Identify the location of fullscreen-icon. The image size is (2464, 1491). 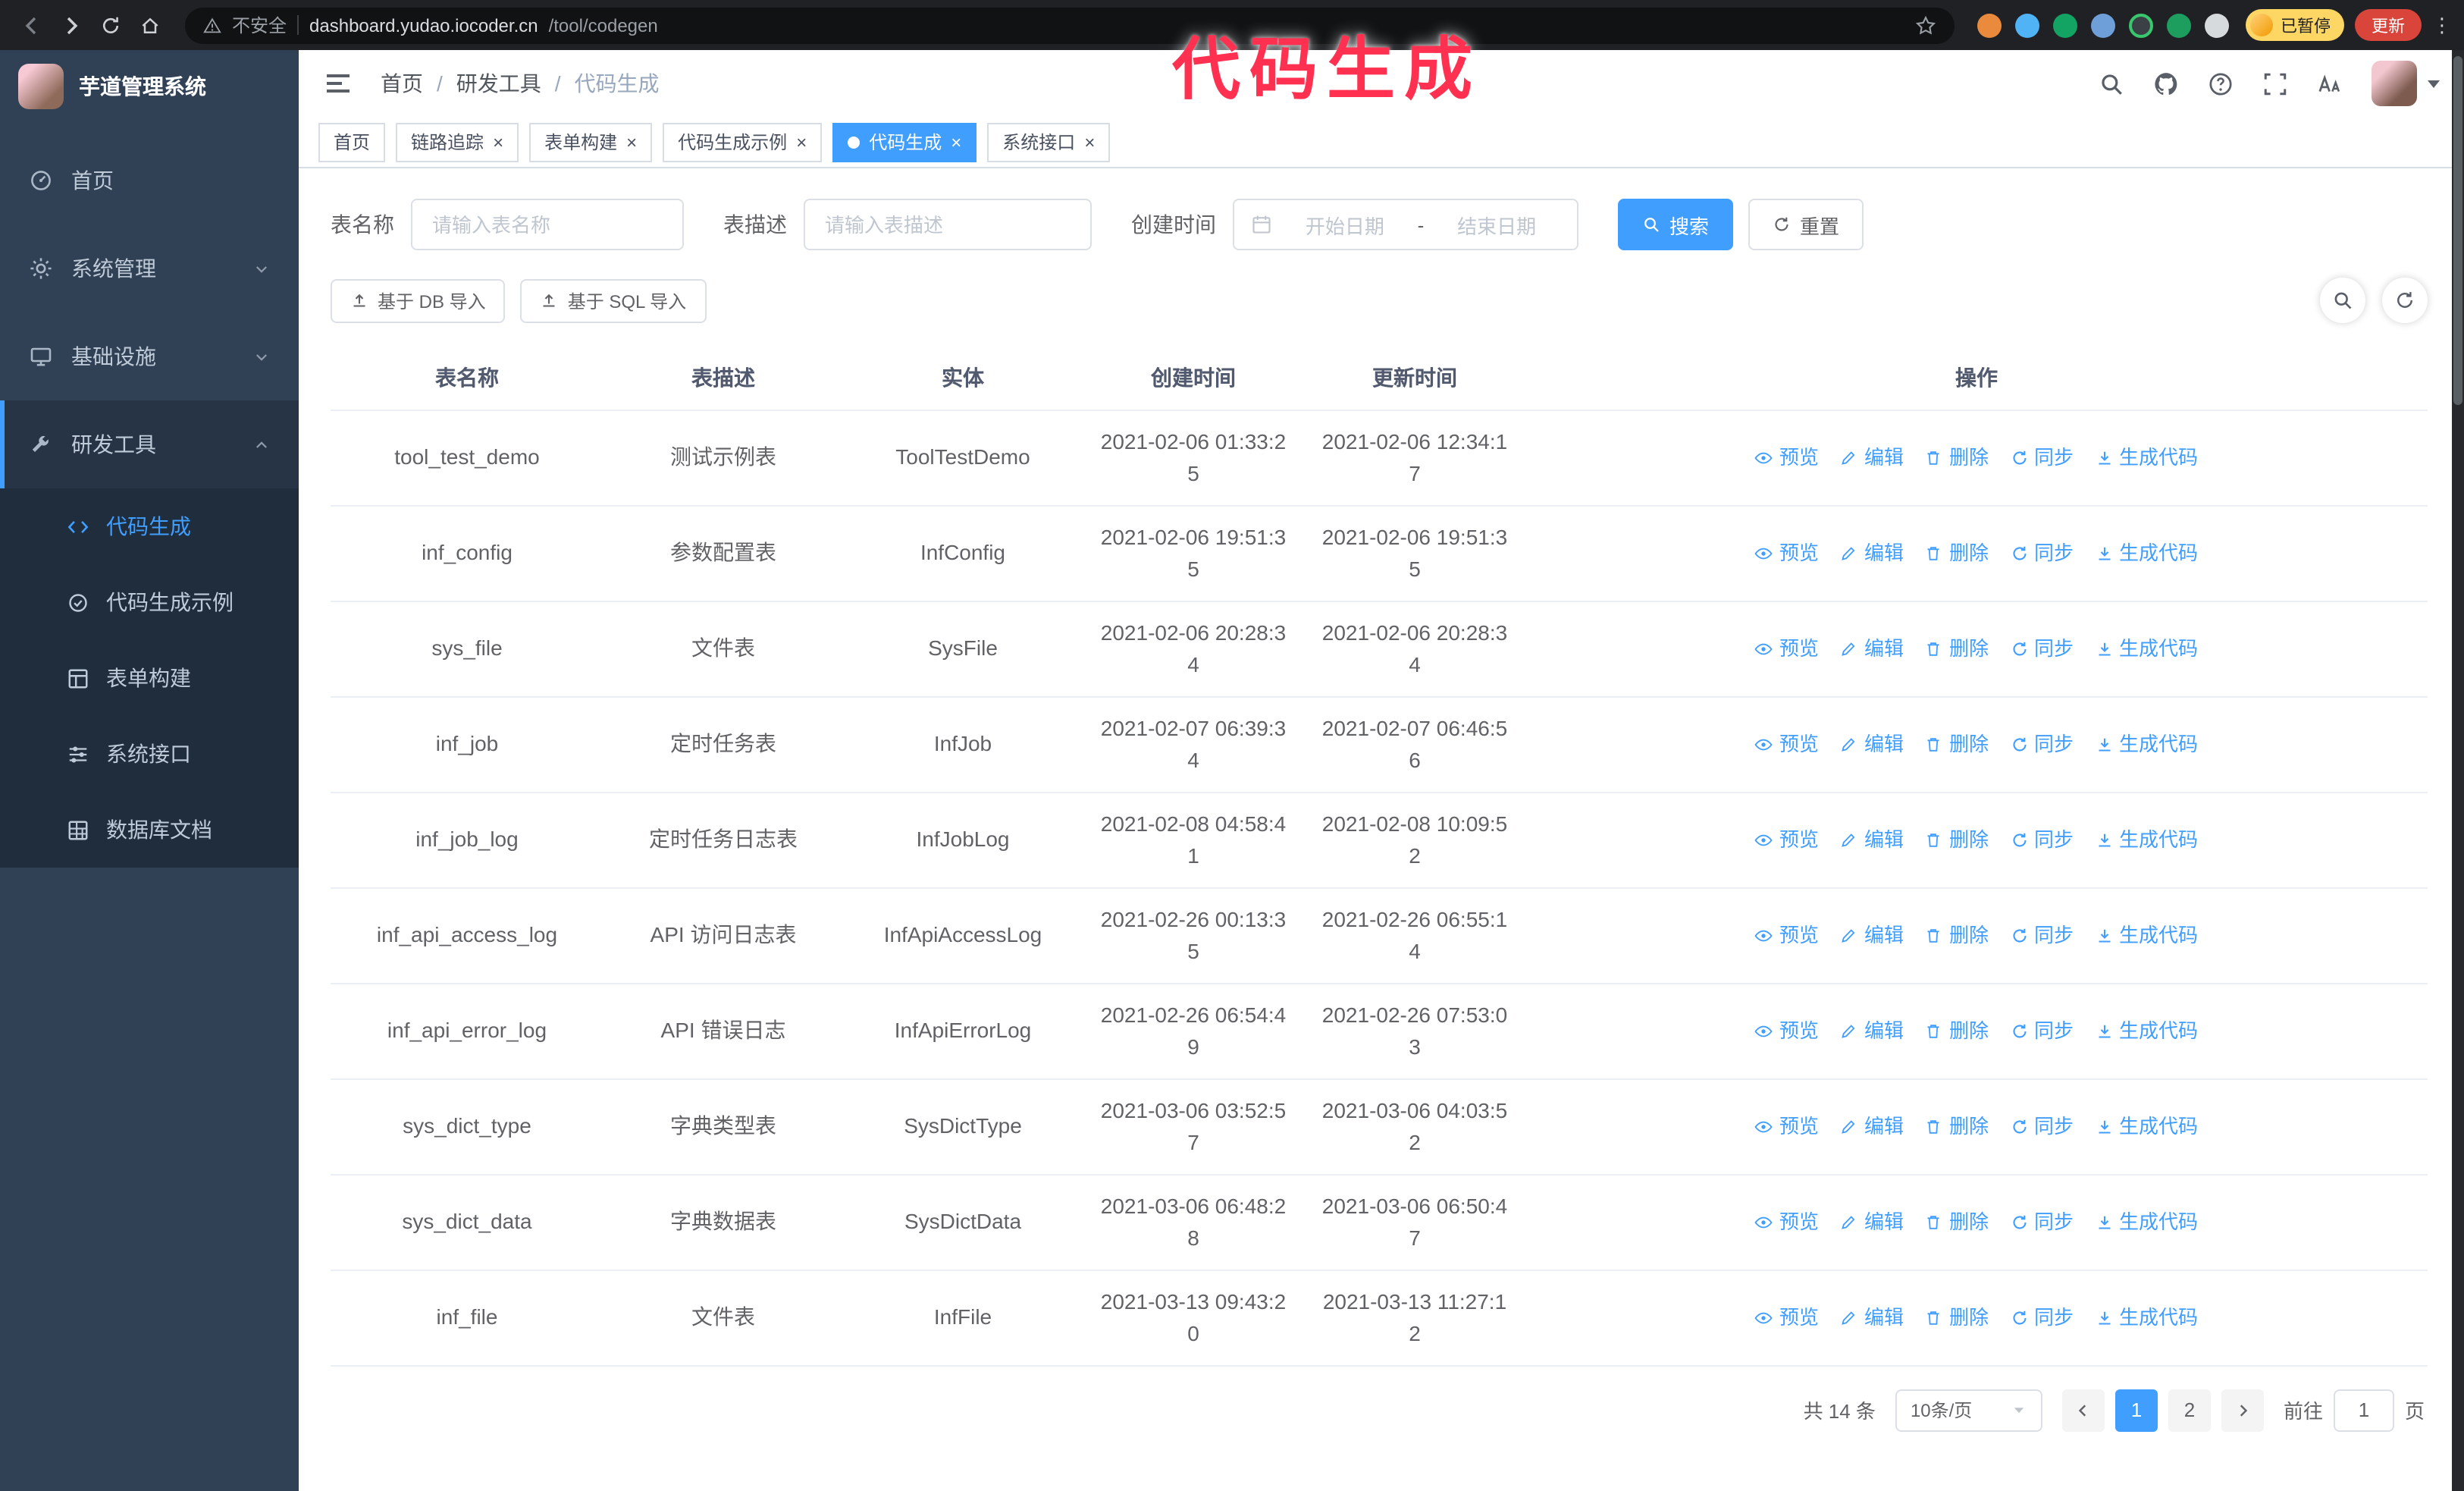
(2275, 83).